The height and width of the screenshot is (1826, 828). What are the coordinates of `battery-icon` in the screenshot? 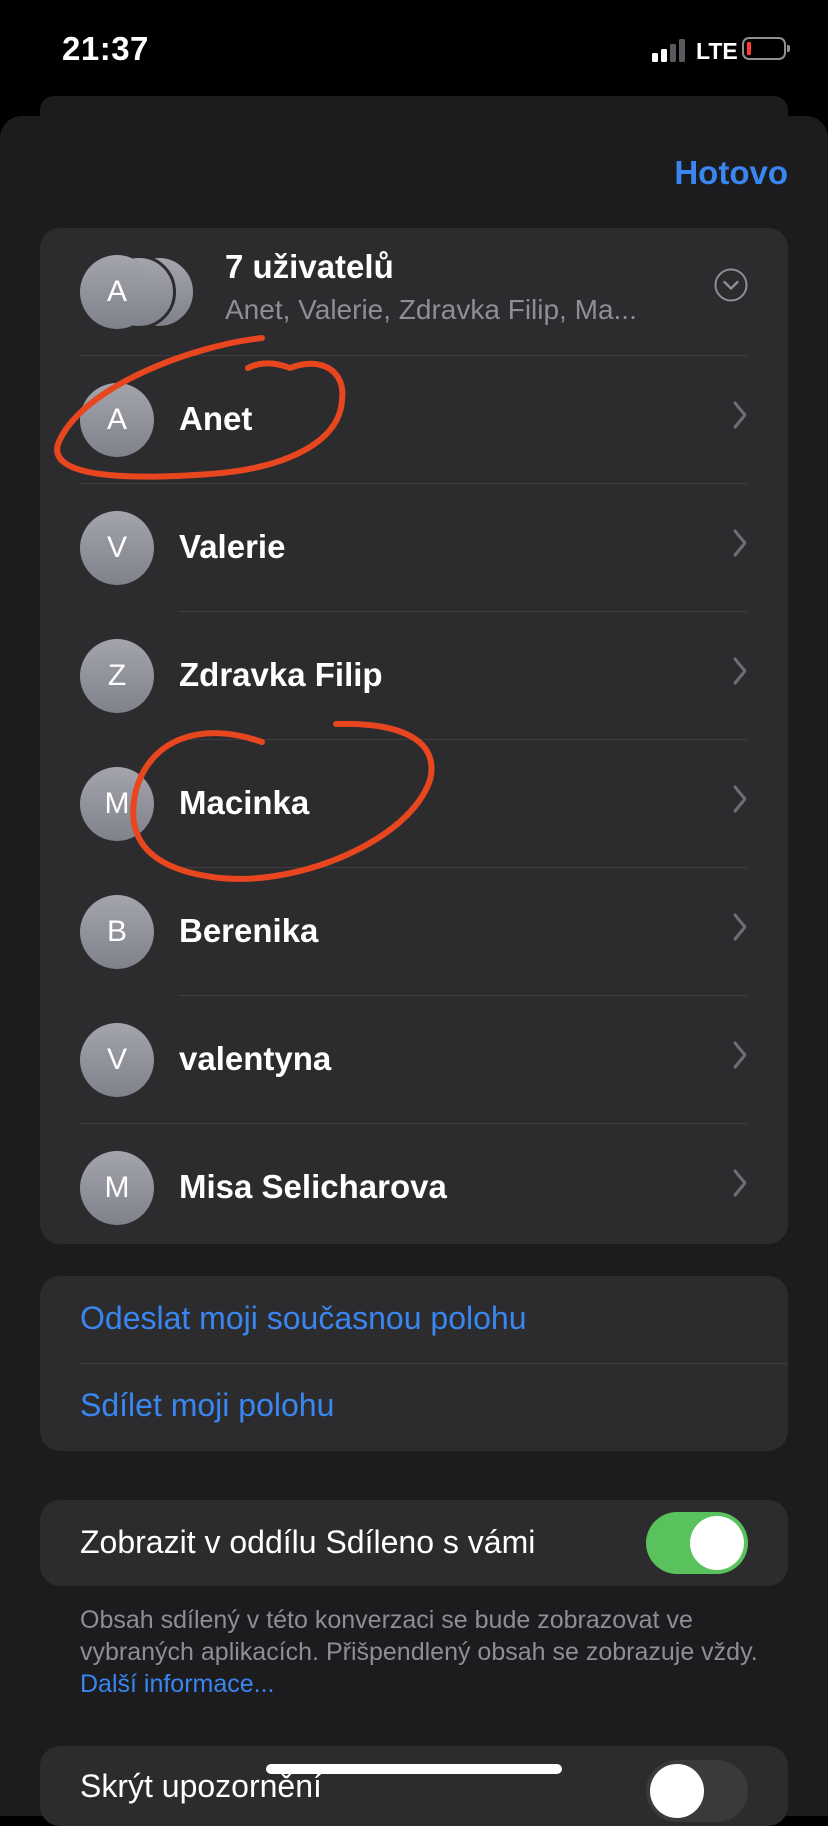 It's located at (766, 48).